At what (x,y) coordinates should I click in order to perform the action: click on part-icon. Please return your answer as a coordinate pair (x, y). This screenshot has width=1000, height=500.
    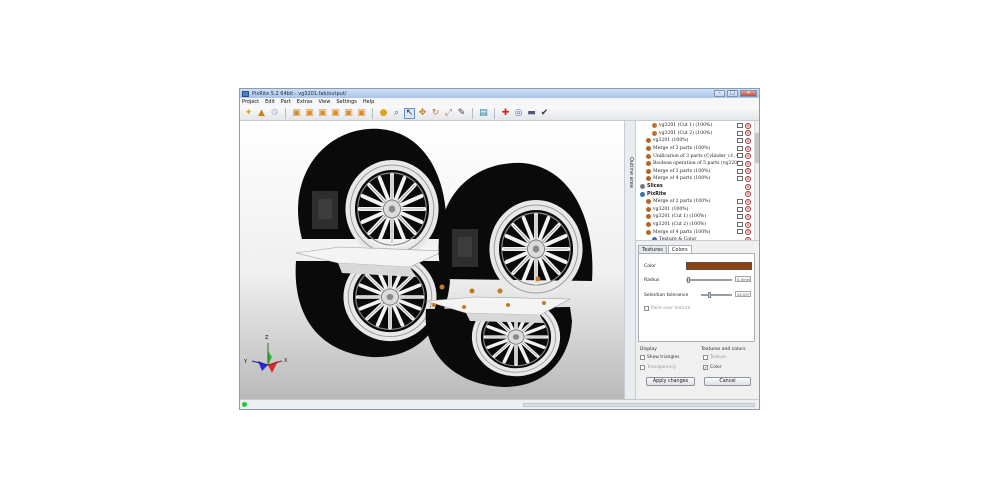
    Looking at the image, I should click on (648, 171).